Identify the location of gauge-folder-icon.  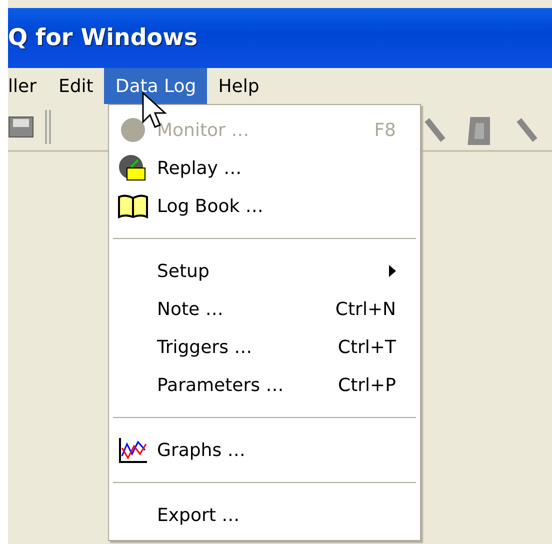
(133, 168).